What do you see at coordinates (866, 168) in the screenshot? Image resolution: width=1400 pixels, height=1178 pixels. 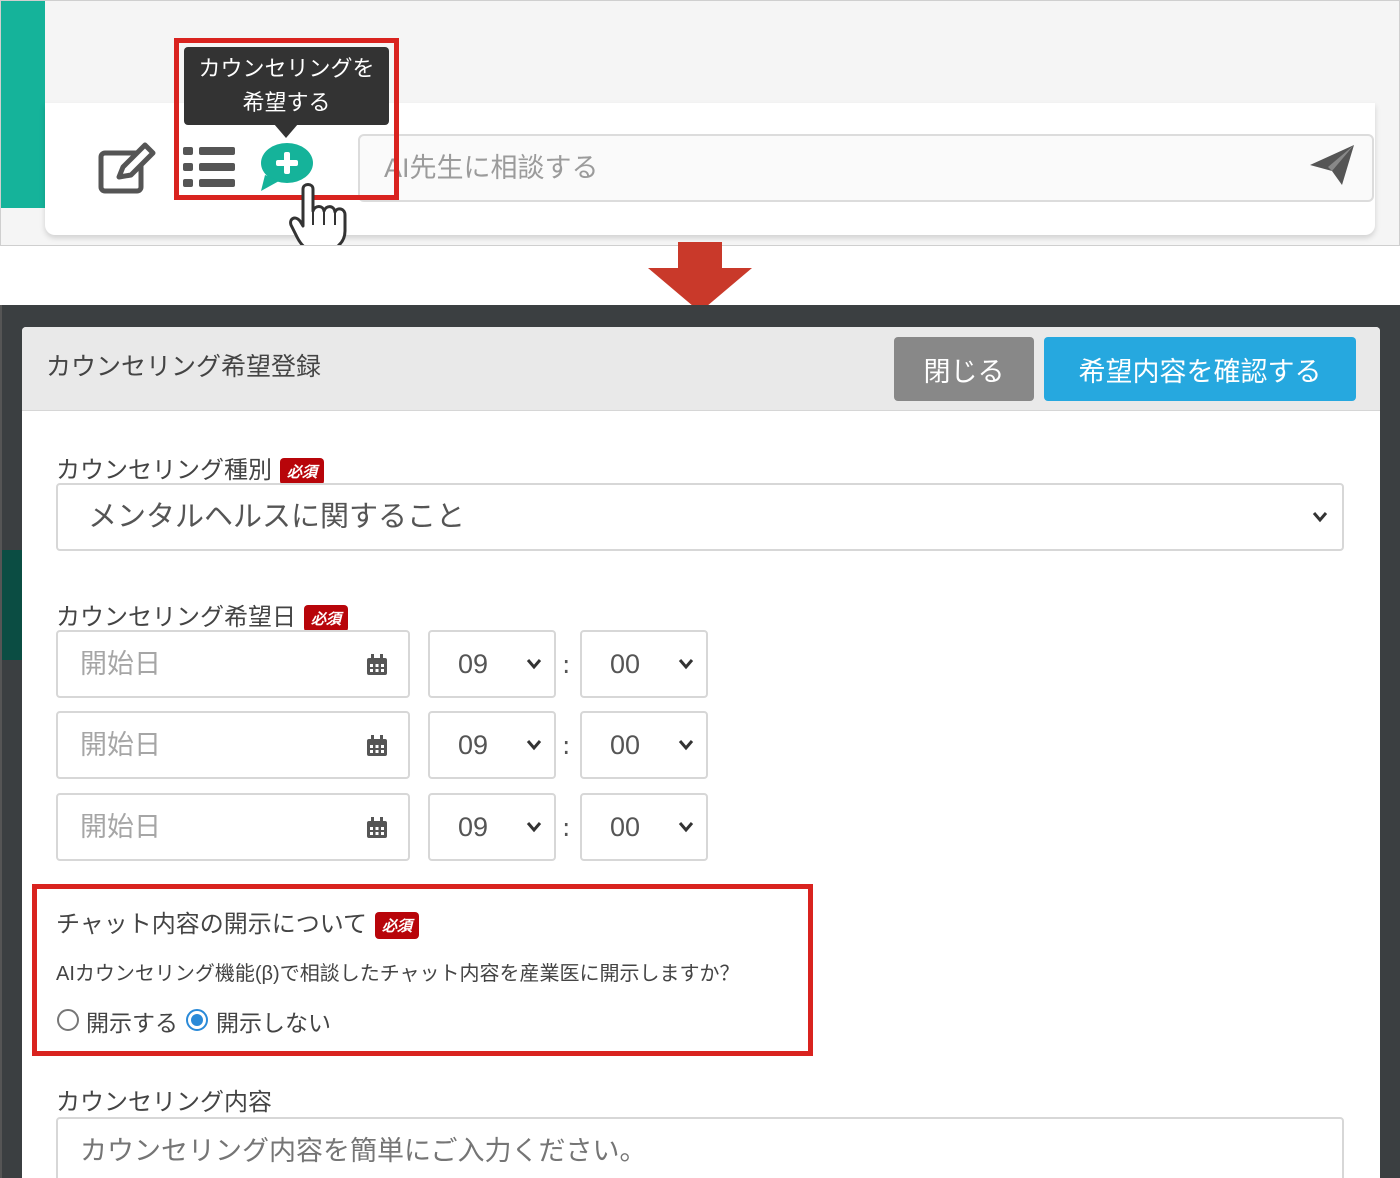 I see `ai-consult-input: AI先生に相談する` at bounding box center [866, 168].